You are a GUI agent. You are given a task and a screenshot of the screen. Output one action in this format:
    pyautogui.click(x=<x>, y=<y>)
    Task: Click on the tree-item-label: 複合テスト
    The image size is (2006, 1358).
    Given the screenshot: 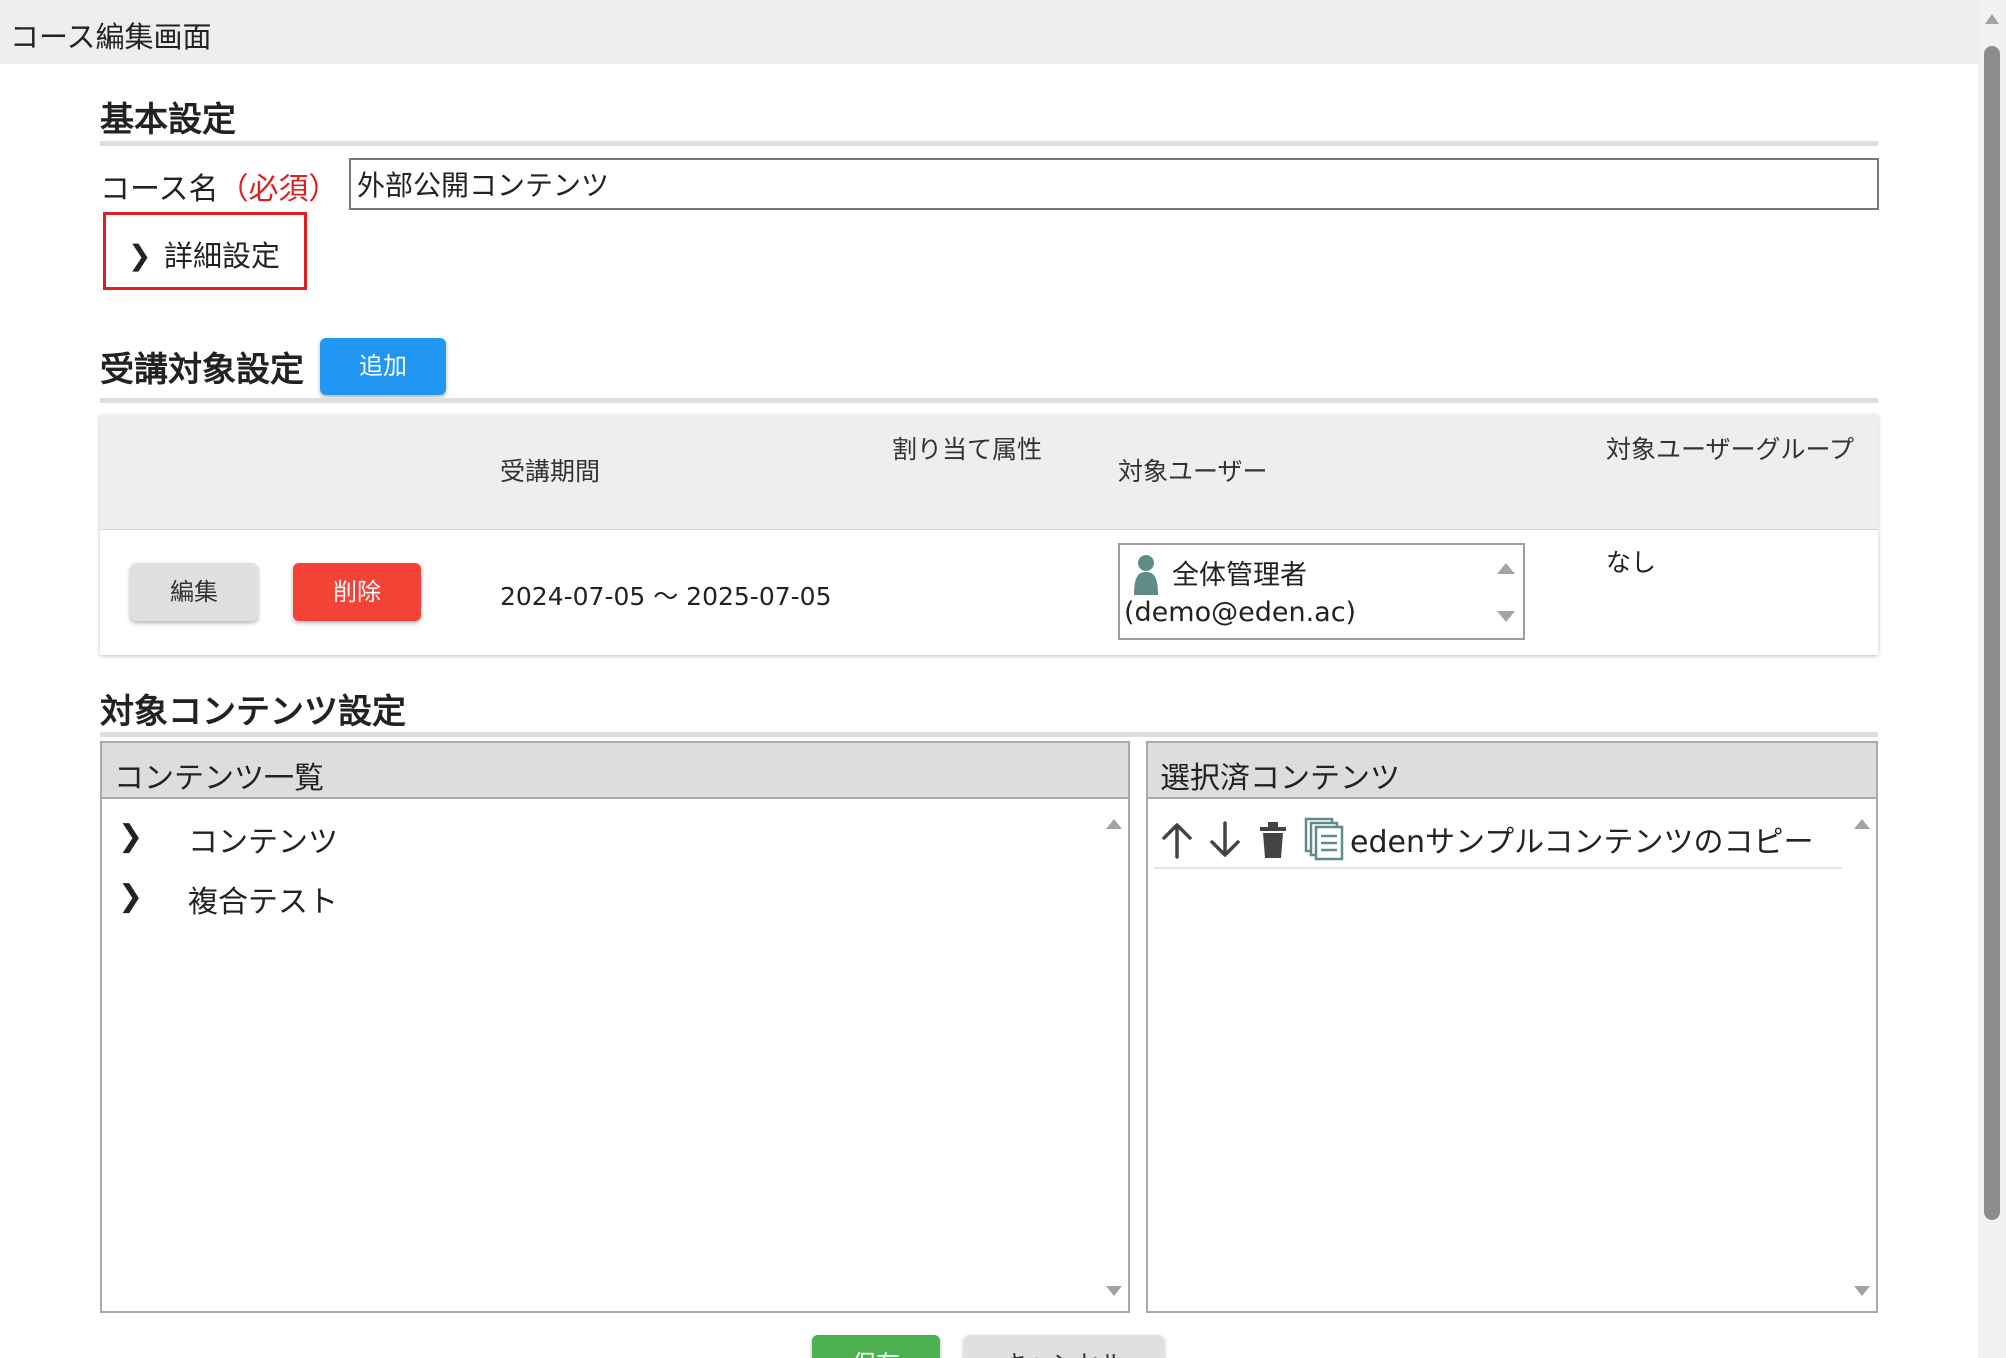 What is the action you would take?
    pyautogui.click(x=263, y=899)
    